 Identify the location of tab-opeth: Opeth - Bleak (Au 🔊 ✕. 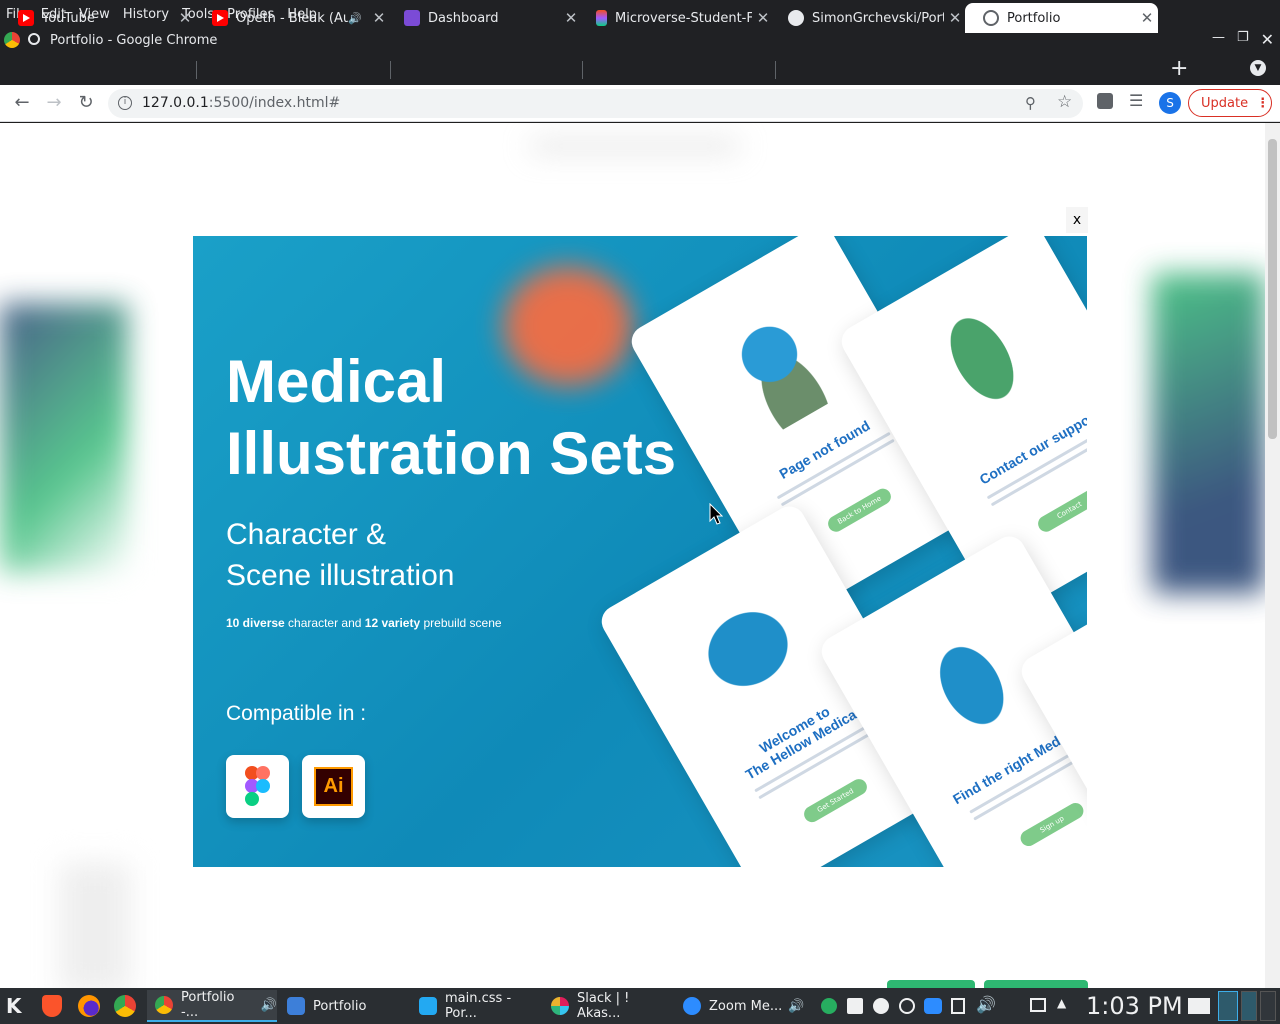
(292, 18).